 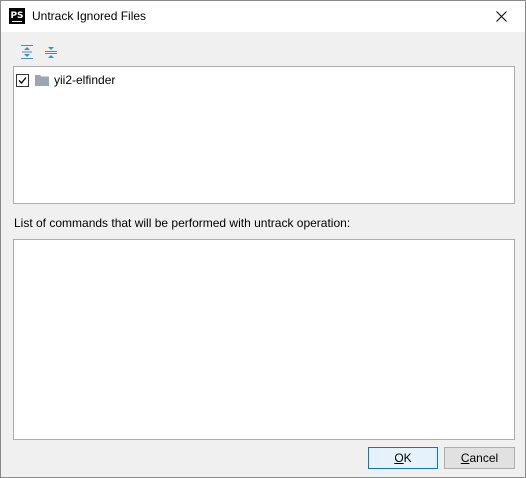 What do you see at coordinates (42, 80) in the screenshot?
I see `folder-icon` at bounding box center [42, 80].